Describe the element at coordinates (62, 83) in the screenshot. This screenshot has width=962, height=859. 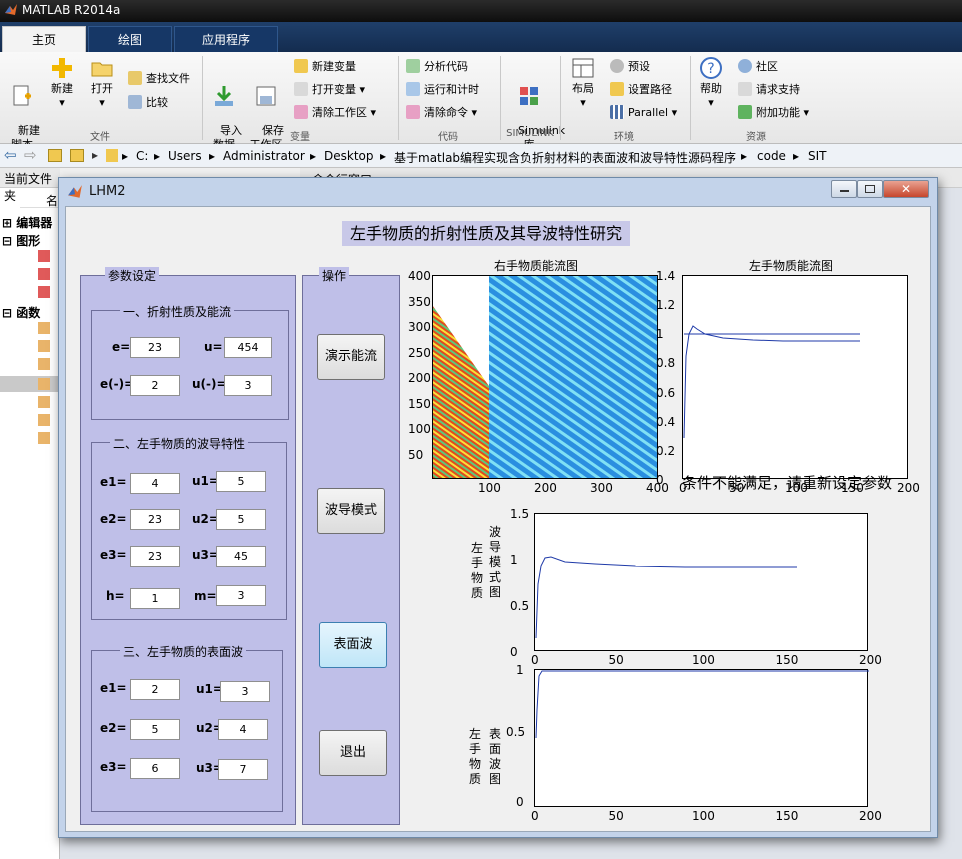
I see `new-button: 新建 ▾` at that location.